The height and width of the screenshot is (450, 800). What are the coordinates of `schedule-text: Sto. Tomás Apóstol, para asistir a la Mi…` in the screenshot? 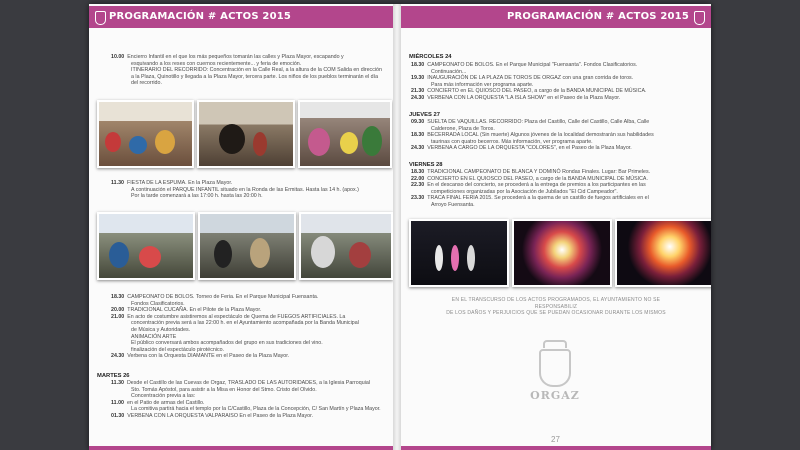 It's located at (224, 389).